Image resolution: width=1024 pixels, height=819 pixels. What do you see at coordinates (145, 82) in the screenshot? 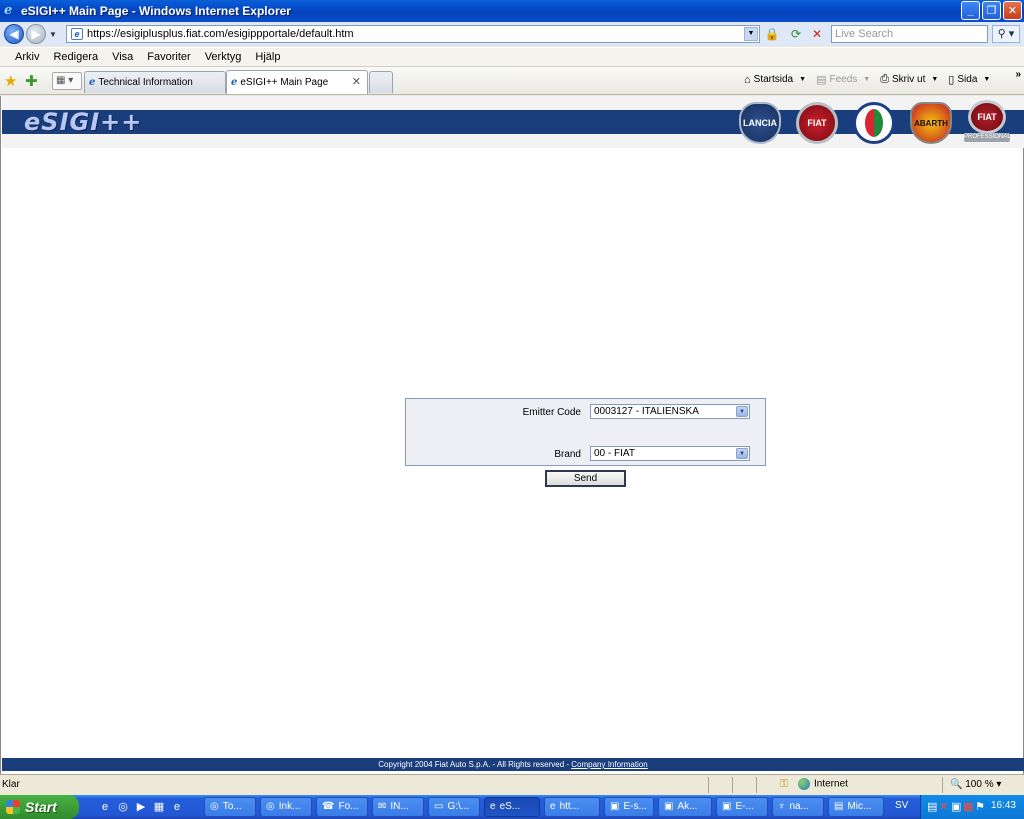
I see `tab-label: Technical Information` at bounding box center [145, 82].